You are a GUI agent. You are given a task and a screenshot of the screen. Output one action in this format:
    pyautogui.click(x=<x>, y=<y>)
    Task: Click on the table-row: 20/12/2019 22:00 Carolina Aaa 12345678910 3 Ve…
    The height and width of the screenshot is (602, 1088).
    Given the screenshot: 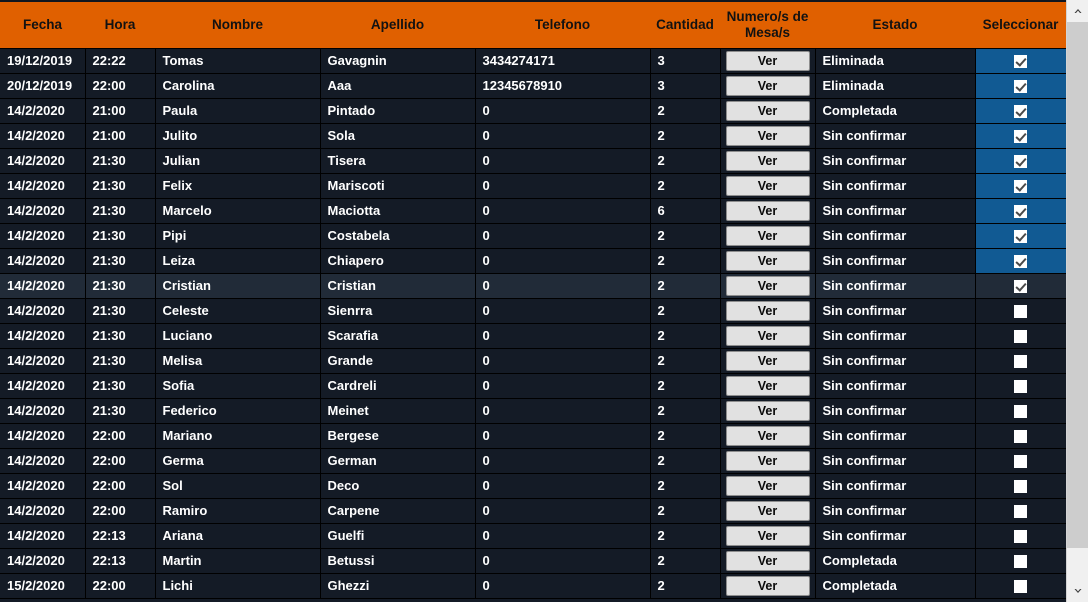 What is the action you would take?
    pyautogui.click(x=533, y=85)
    